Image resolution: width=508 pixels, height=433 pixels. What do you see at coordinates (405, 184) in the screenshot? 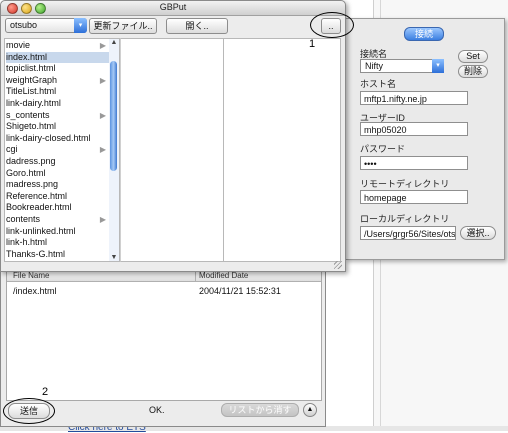
I see `remote-dir-label: リモートディレクトリ` at bounding box center [405, 184].